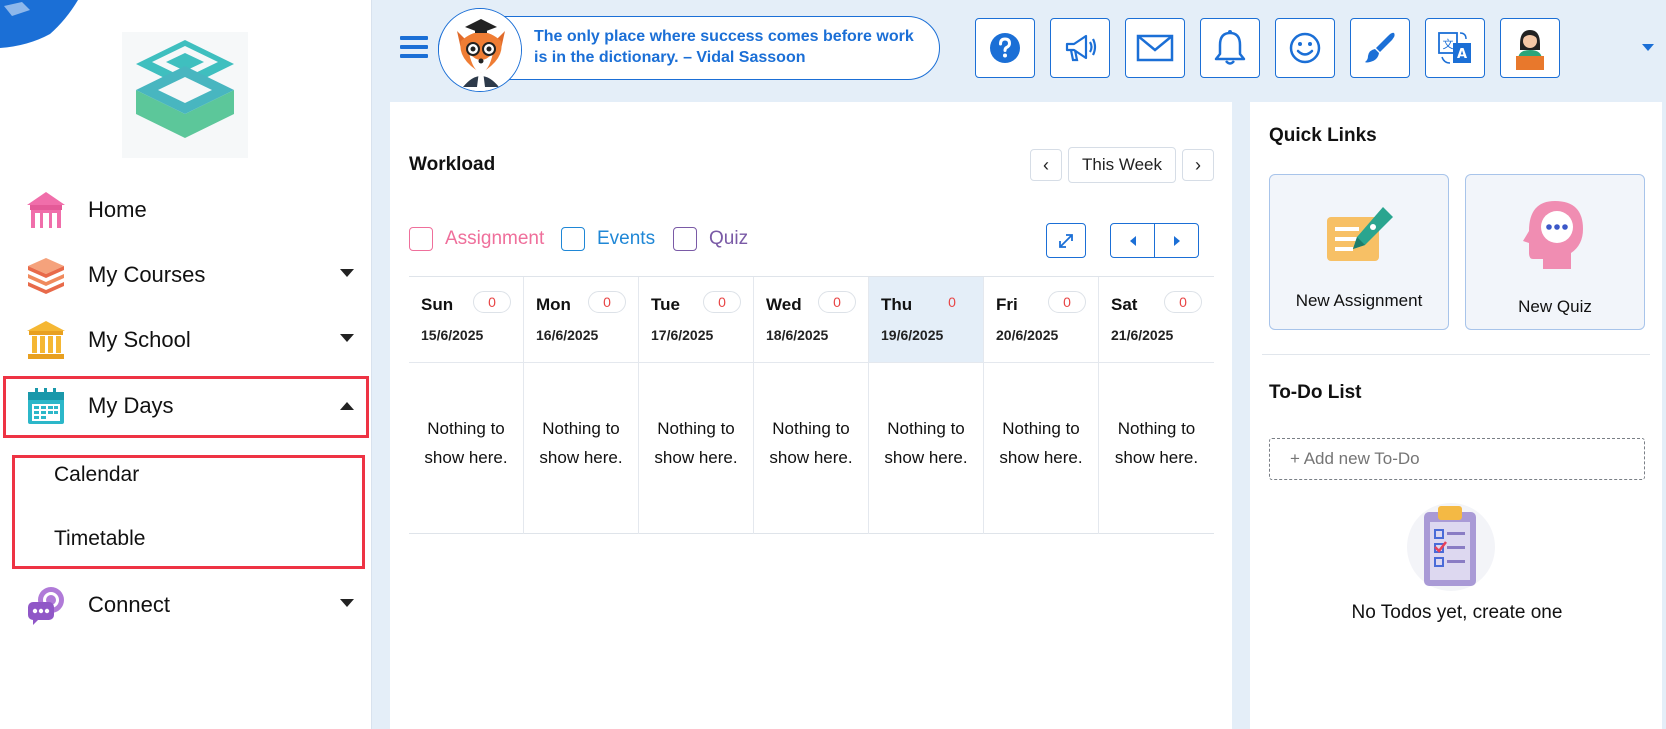 The width and height of the screenshot is (1666, 729). I want to click on smiley-icon, so click(1305, 48).